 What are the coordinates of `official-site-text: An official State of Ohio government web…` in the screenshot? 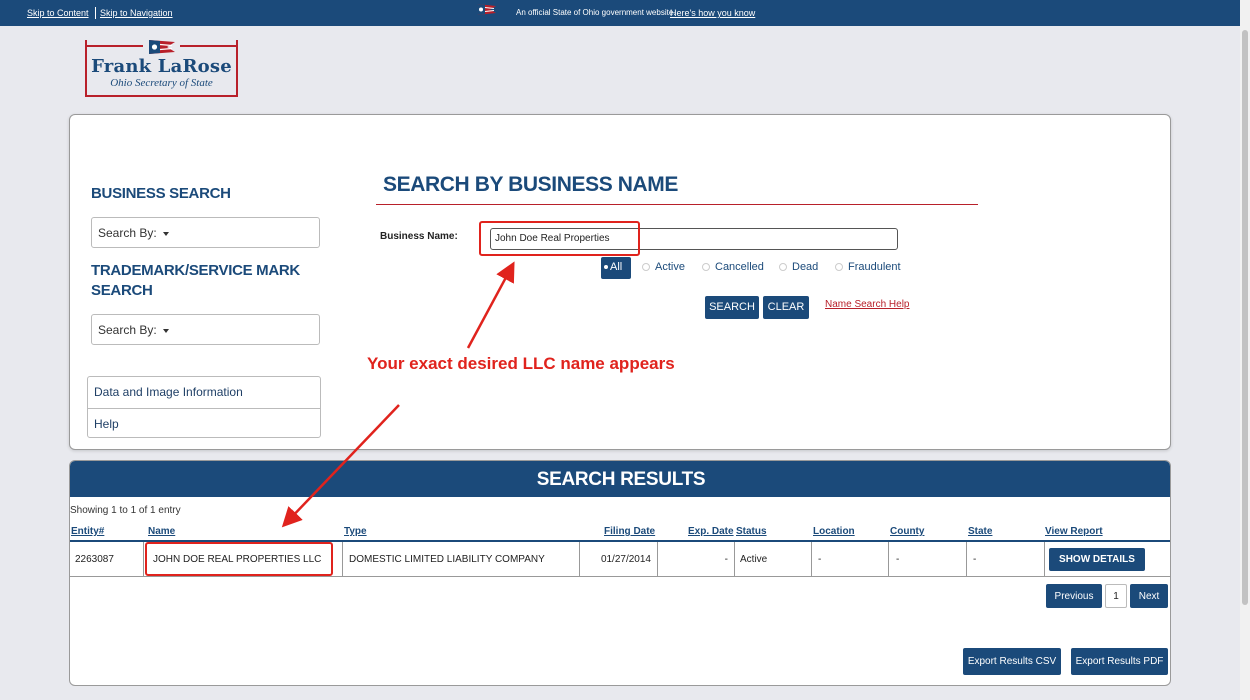 It's located at (596, 12).